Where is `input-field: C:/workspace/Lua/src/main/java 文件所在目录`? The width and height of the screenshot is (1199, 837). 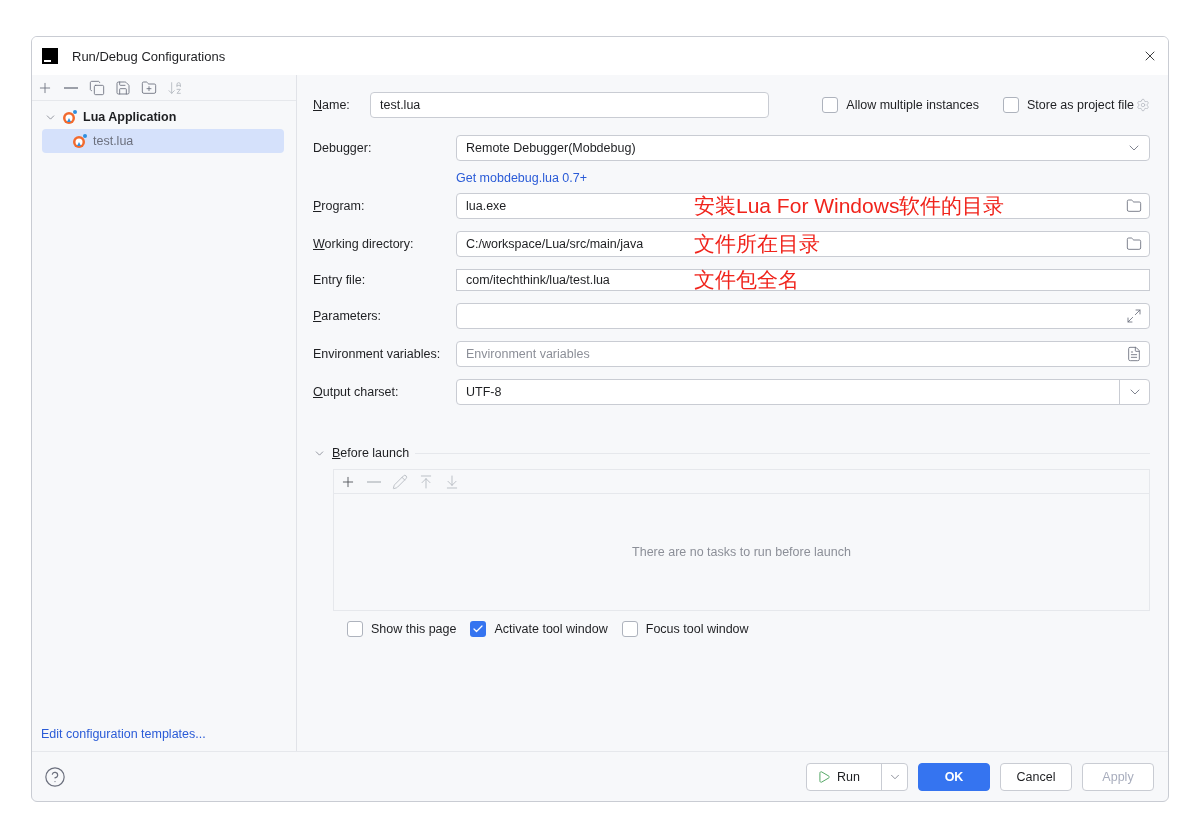 input-field: C:/workspace/Lua/src/main/java 文件所在目录 is located at coordinates (803, 244).